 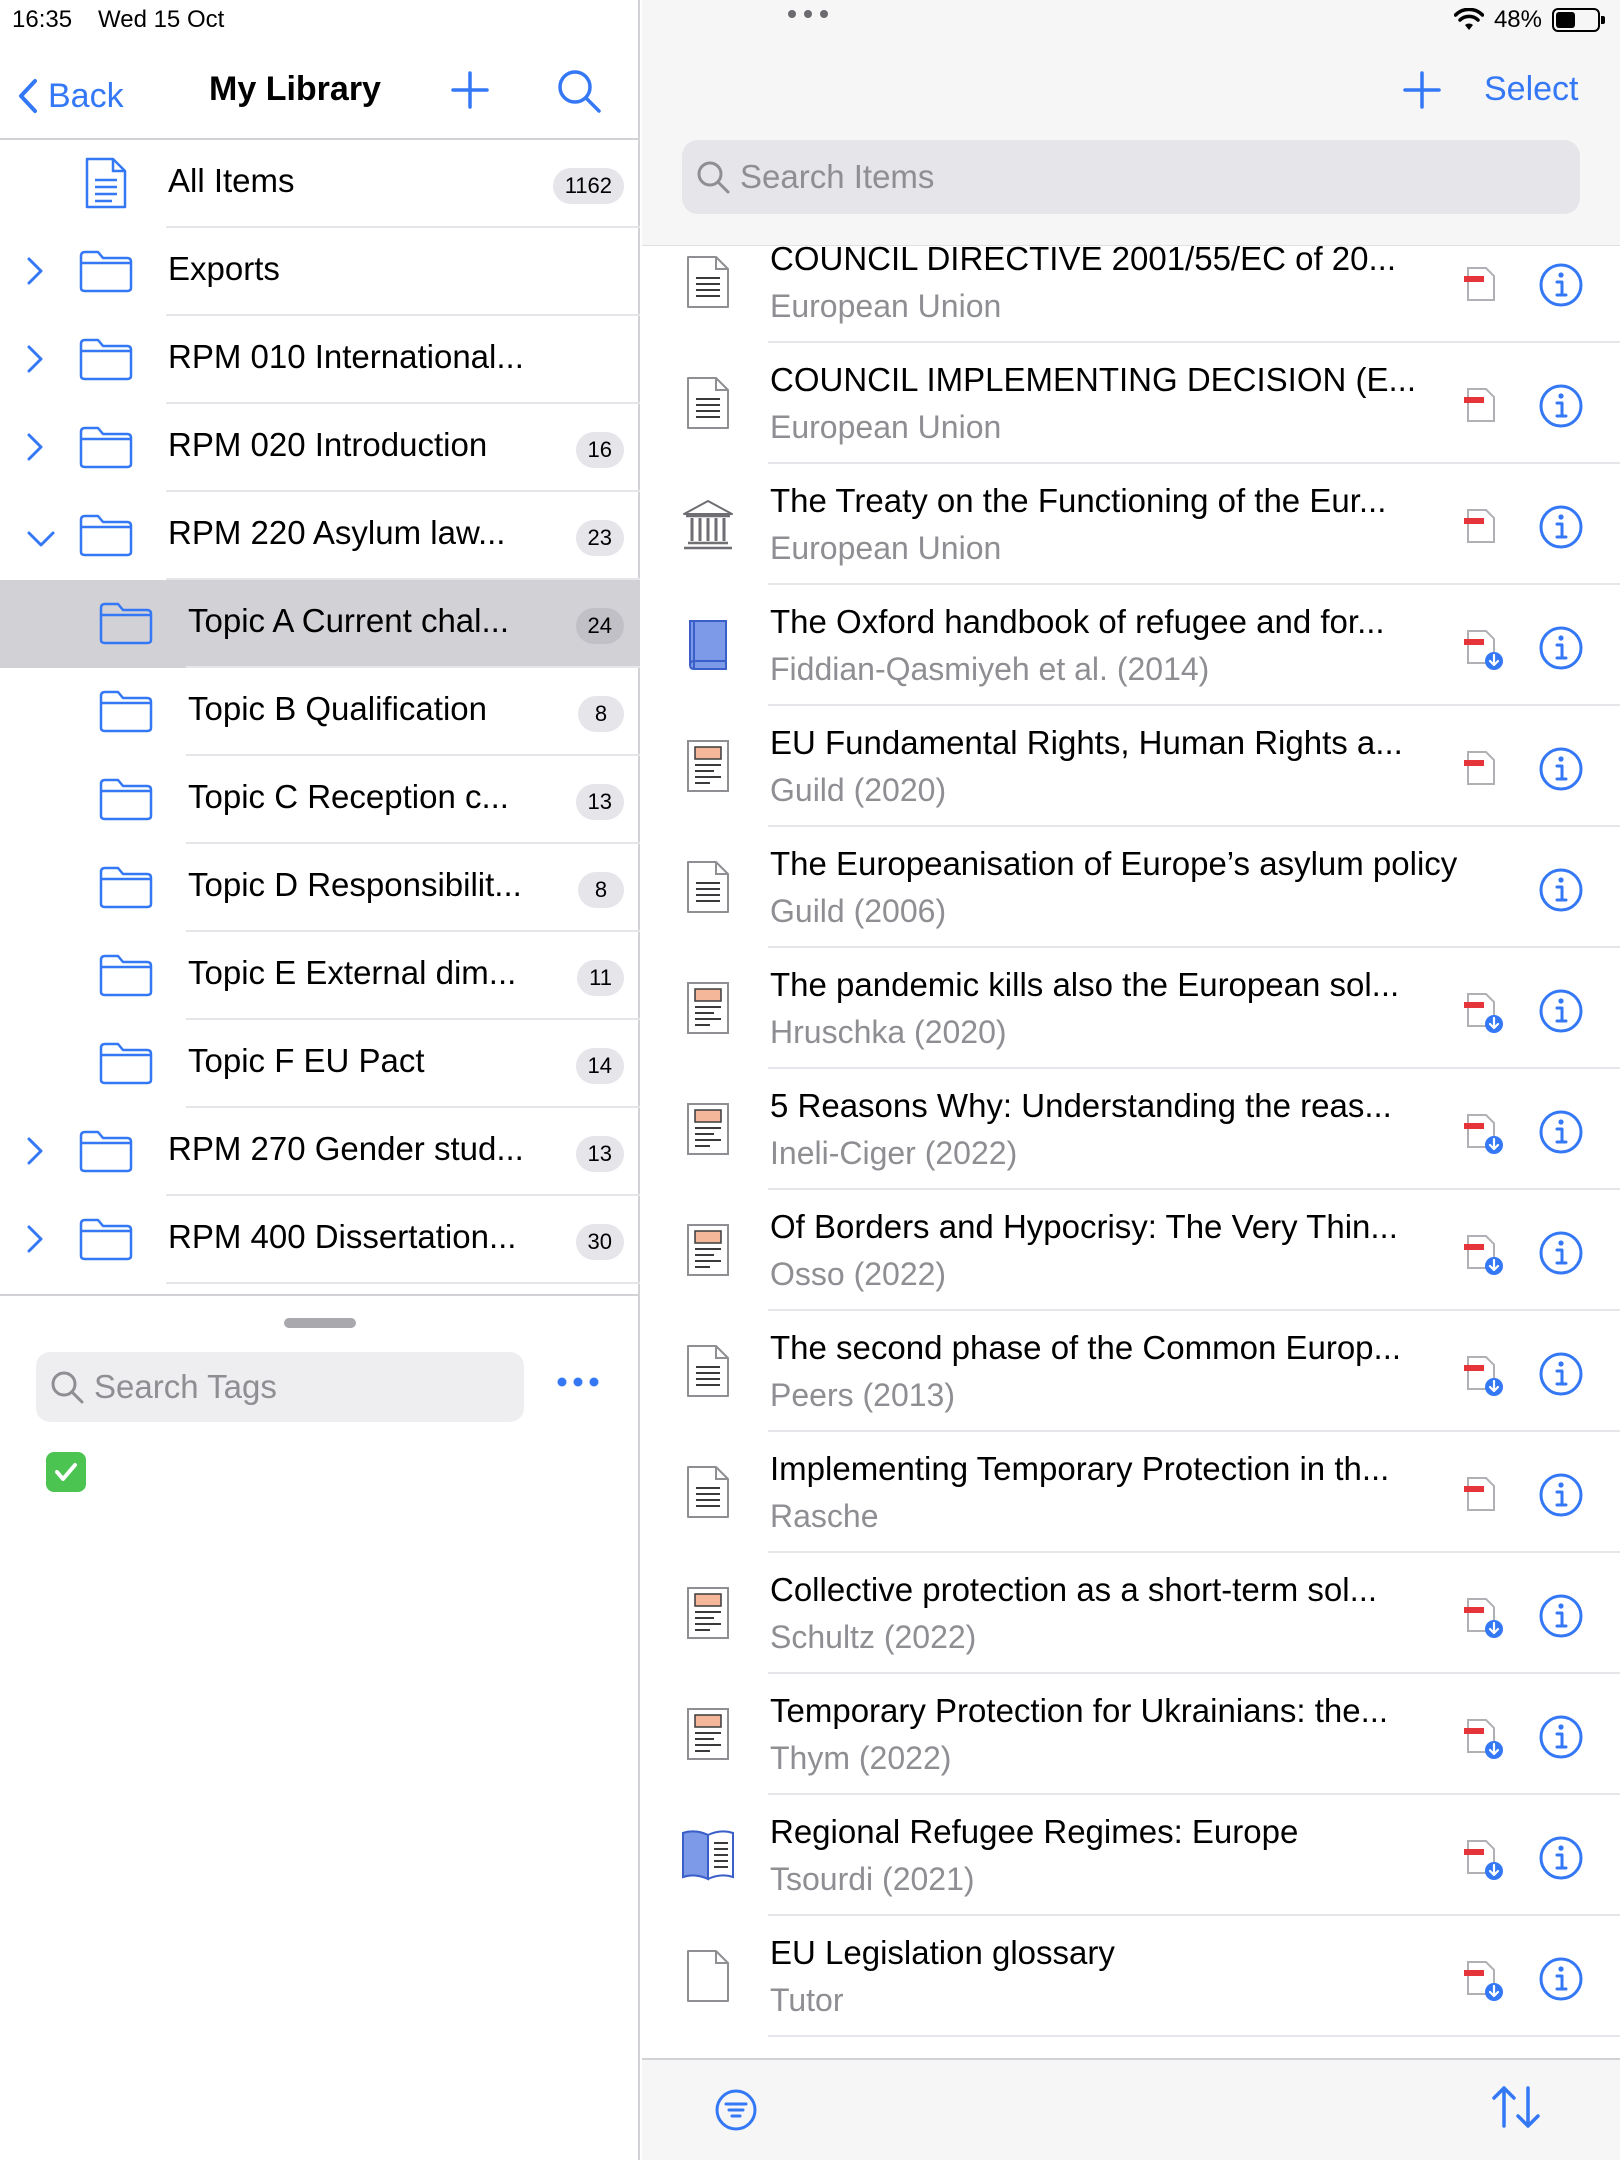 What do you see at coordinates (320, 1152) in the screenshot?
I see `collection-row: RPM 270 Gender stud... 13` at bounding box center [320, 1152].